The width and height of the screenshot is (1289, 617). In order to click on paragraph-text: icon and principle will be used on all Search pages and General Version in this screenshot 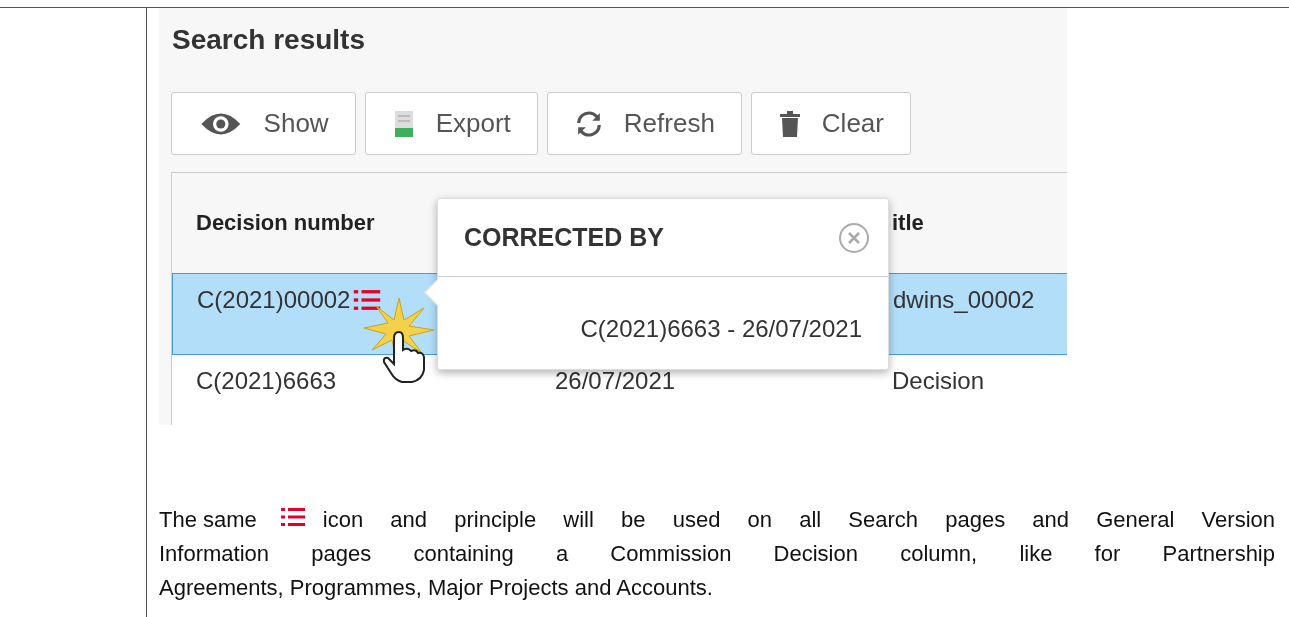, I will do `click(798, 520)`.